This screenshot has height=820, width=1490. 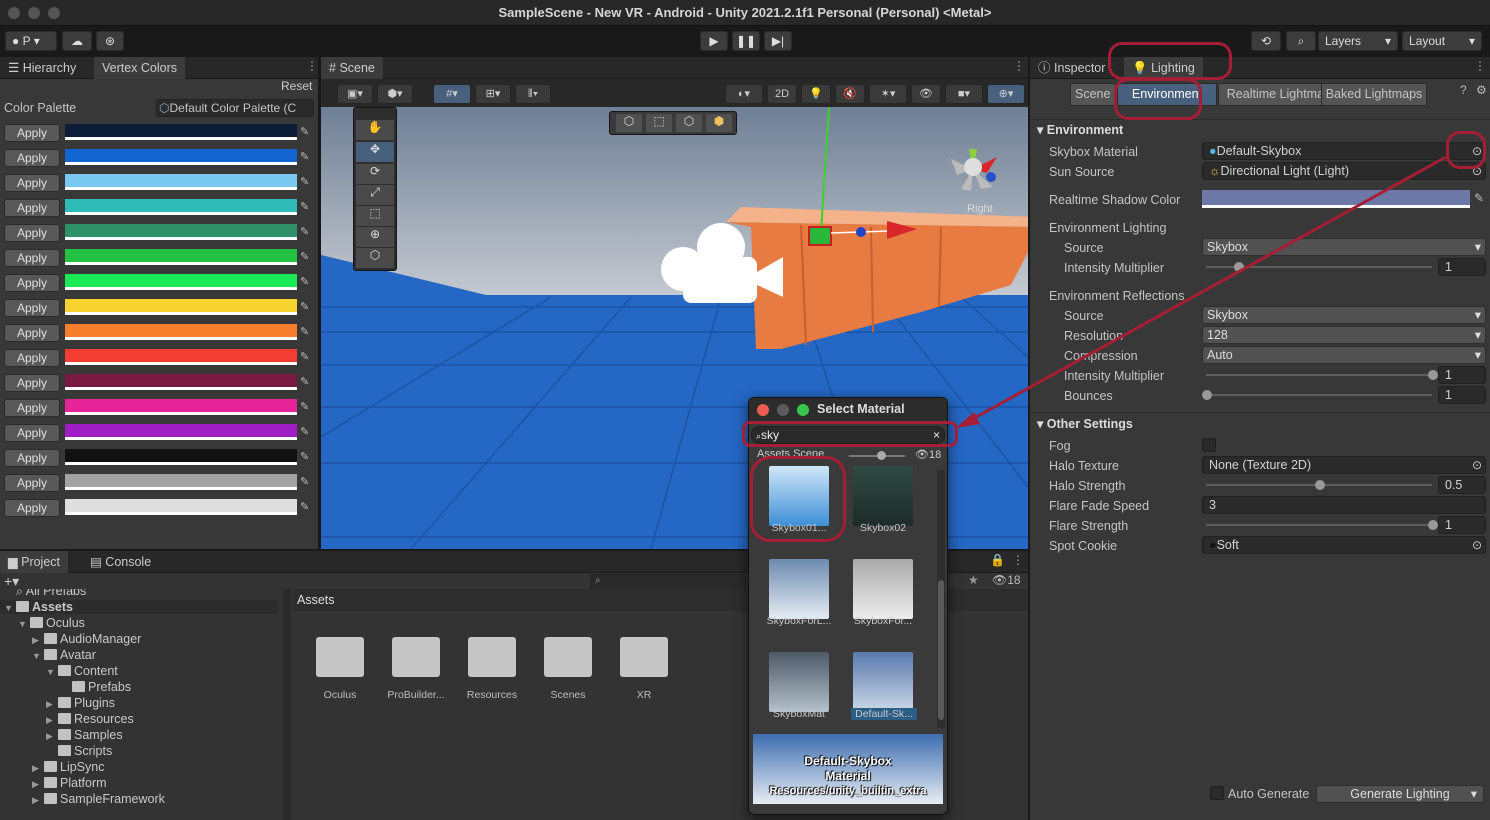 I want to click on annotation-arrow, so click(x=1201, y=291).